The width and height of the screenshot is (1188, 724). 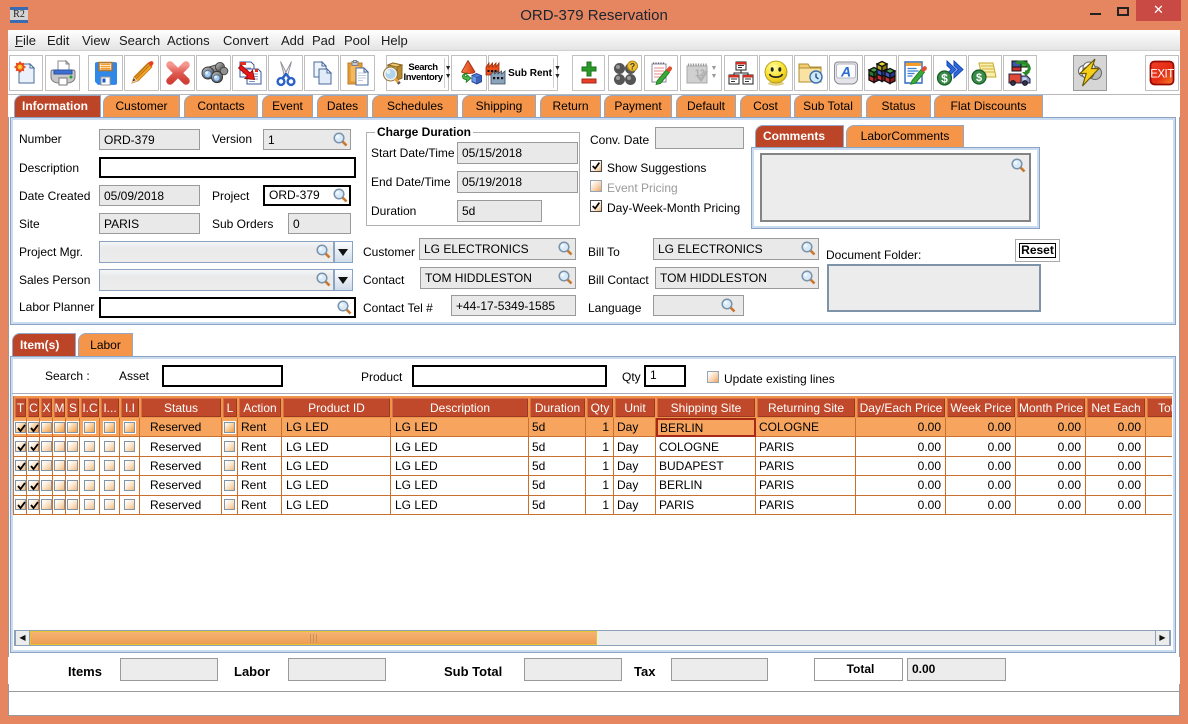 I want to click on svg-text: EXIT, so click(x=1162, y=75).